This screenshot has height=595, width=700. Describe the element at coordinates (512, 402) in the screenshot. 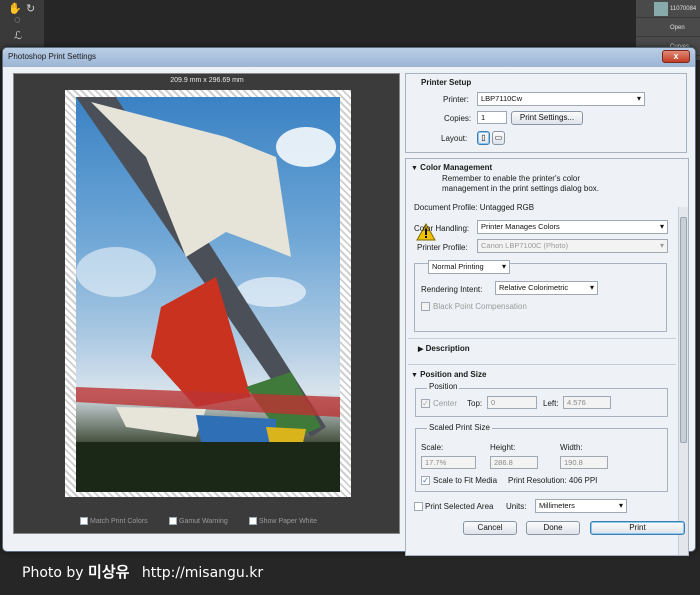

I see `top-input: 0` at that location.